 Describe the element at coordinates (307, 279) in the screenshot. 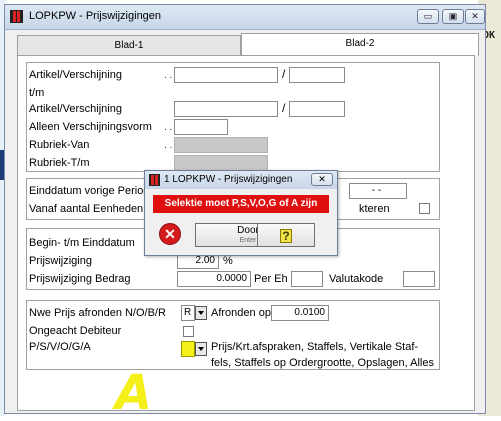

I see `per-eh-field` at that location.